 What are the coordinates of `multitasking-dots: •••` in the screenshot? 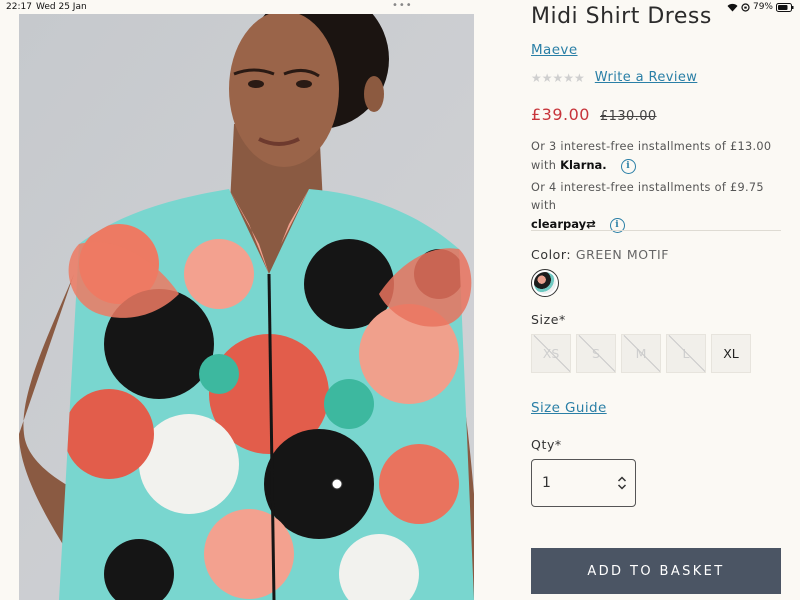 It's located at (402, 5).